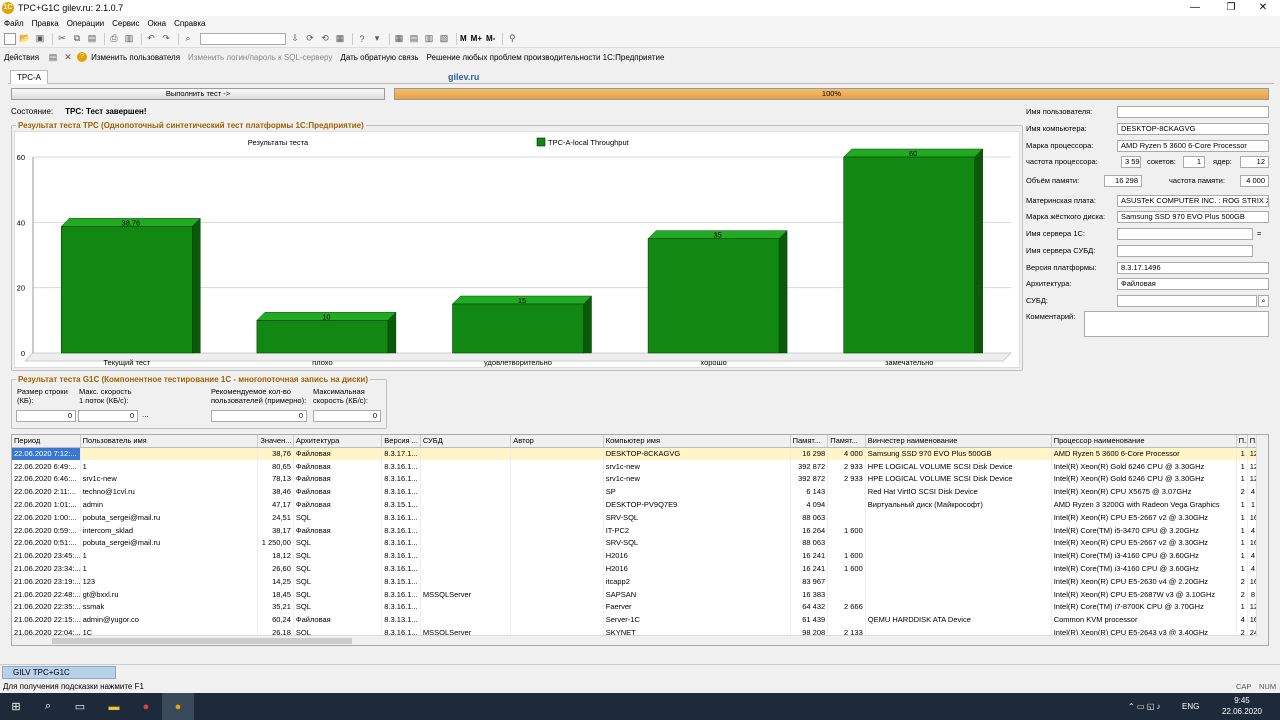 The height and width of the screenshot is (720, 1280). I want to click on maximize-button: ❐, so click(1231, 8).